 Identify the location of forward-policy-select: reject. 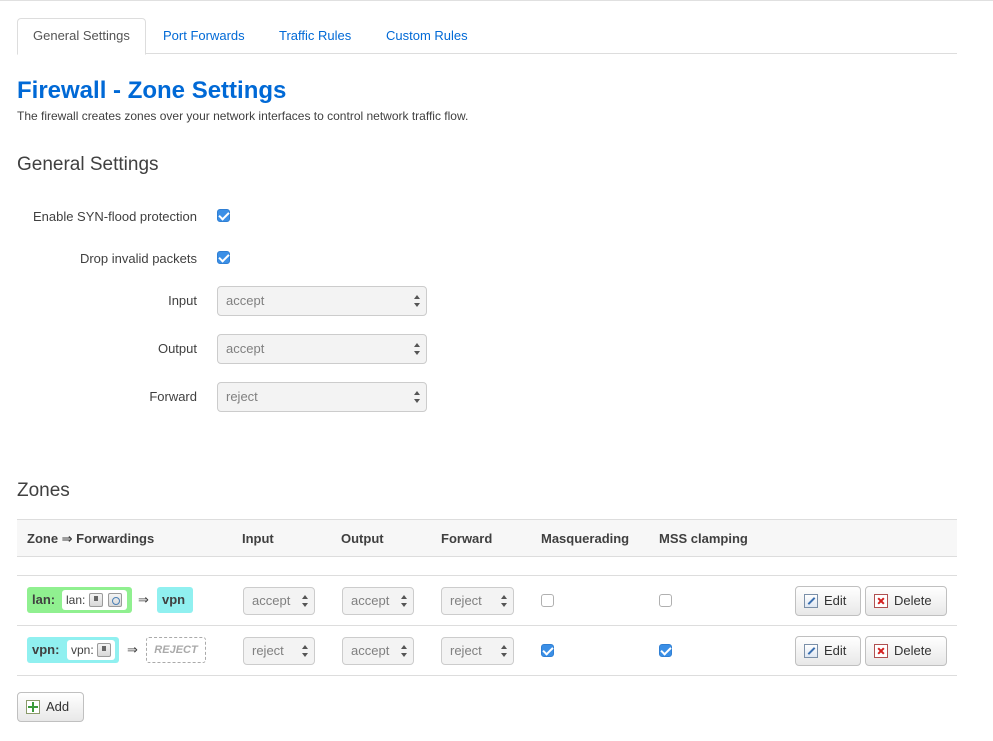
(322, 397).